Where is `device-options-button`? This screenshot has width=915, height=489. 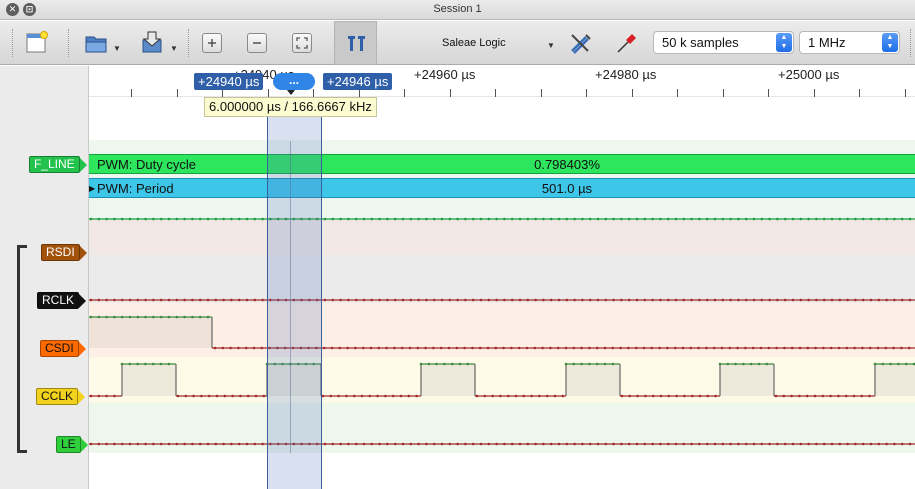 device-options-button is located at coordinates (581, 43).